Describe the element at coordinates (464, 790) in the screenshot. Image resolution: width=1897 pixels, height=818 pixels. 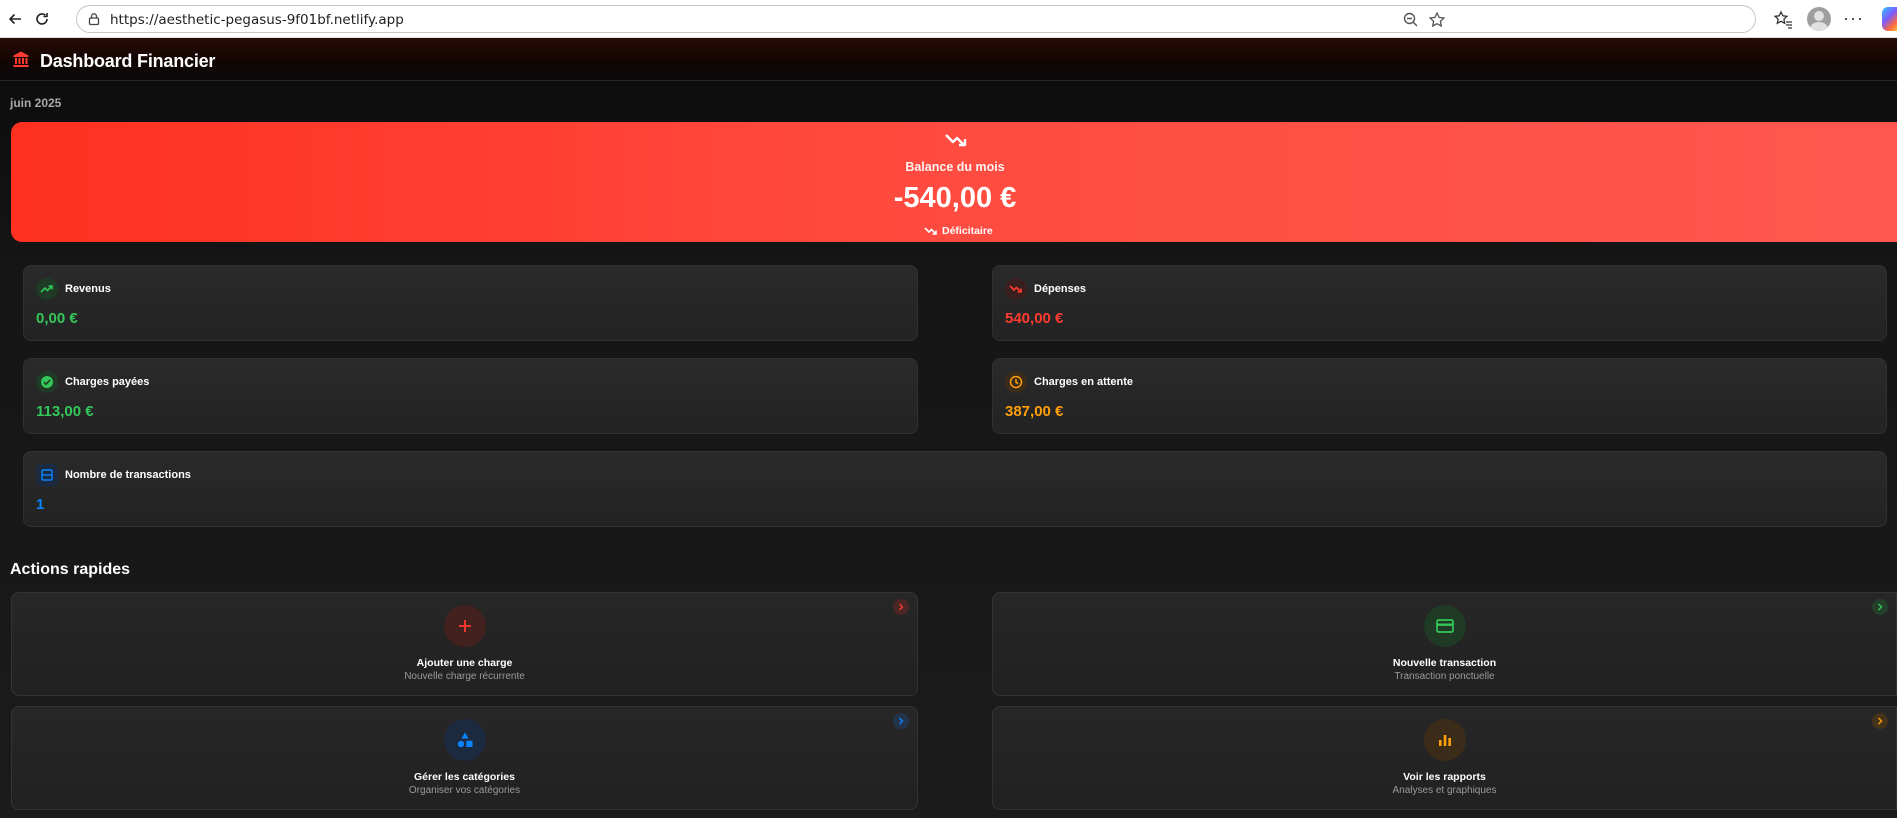
I see `action-subtitle: Organiser vos catégories` at that location.